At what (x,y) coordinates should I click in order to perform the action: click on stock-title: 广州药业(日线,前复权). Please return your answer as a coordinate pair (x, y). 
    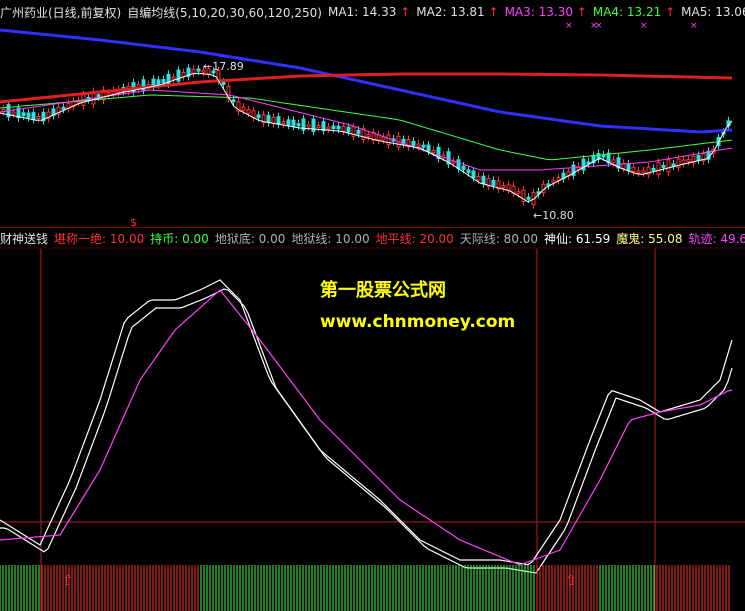
    Looking at the image, I should click on (61, 12).